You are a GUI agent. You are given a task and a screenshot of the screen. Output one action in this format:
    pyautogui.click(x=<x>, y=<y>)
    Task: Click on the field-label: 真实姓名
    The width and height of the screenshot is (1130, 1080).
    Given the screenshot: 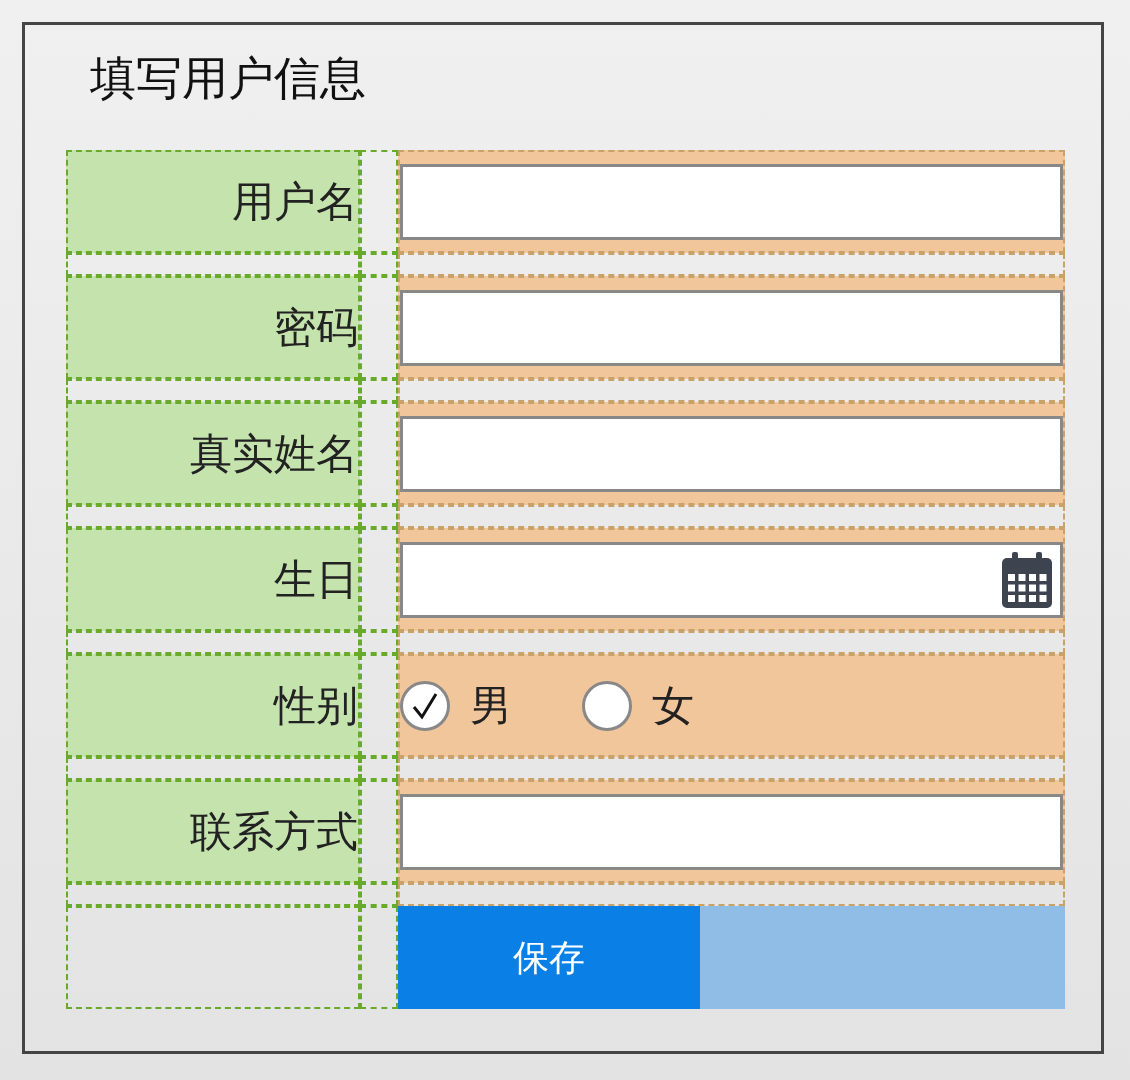 What is the action you would take?
    pyautogui.click(x=213, y=453)
    